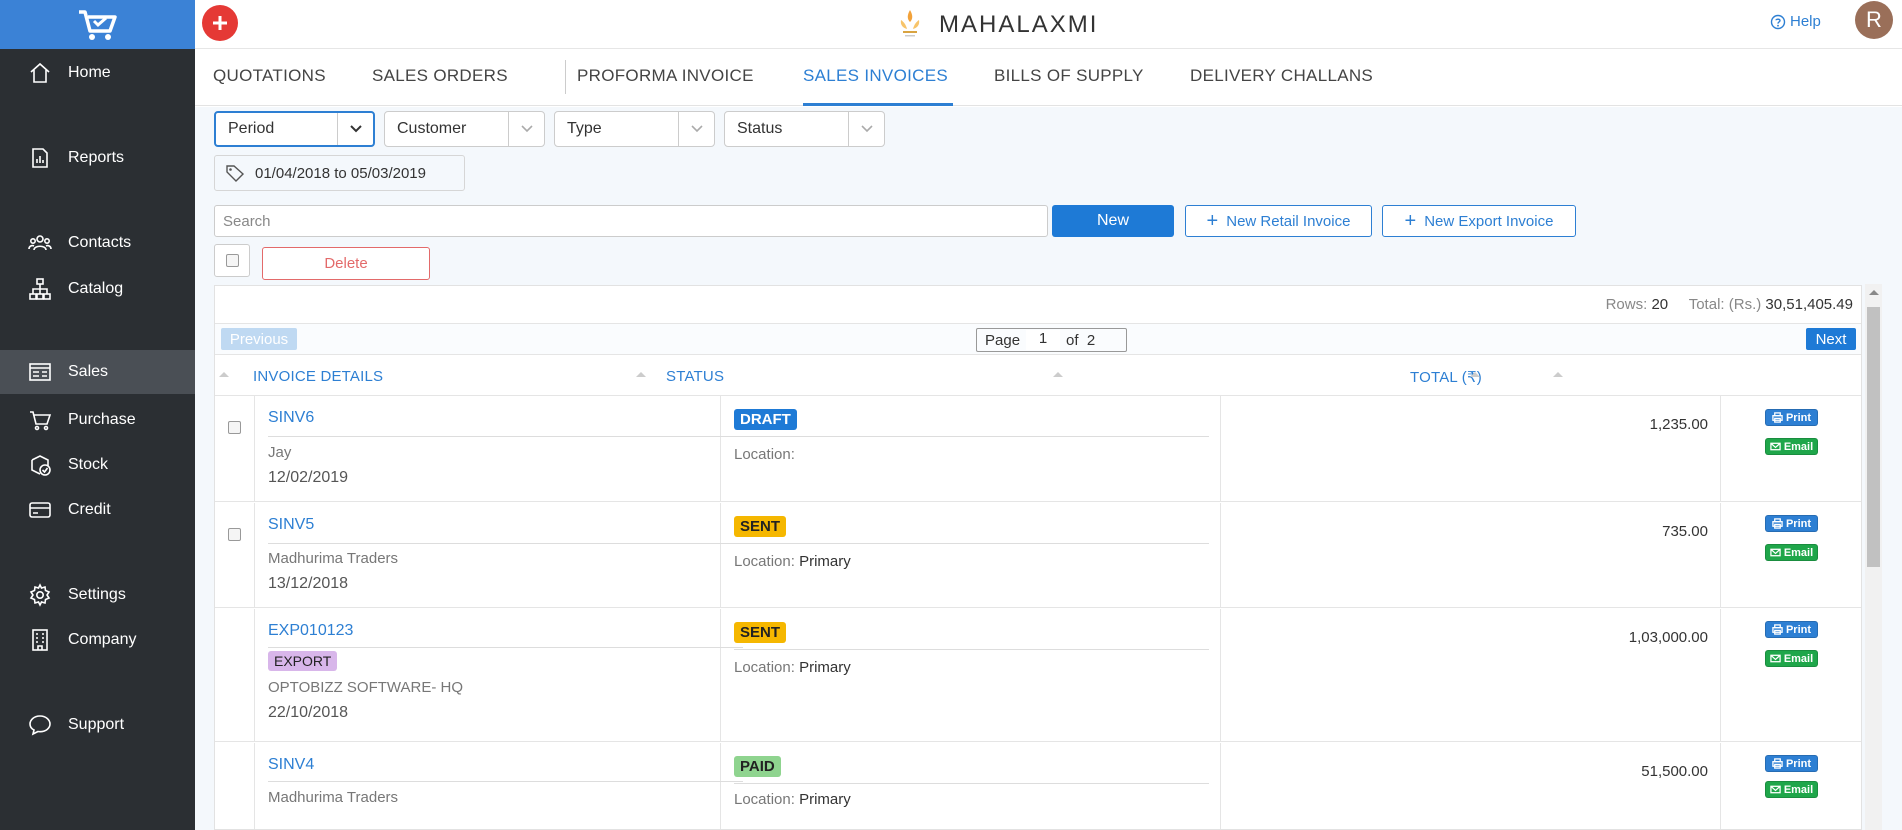 This screenshot has height=830, width=1902. Describe the element at coordinates (339, 173) in the screenshot. I see `period-range-tag: 01/04/2018 to 05/03/2019` at that location.